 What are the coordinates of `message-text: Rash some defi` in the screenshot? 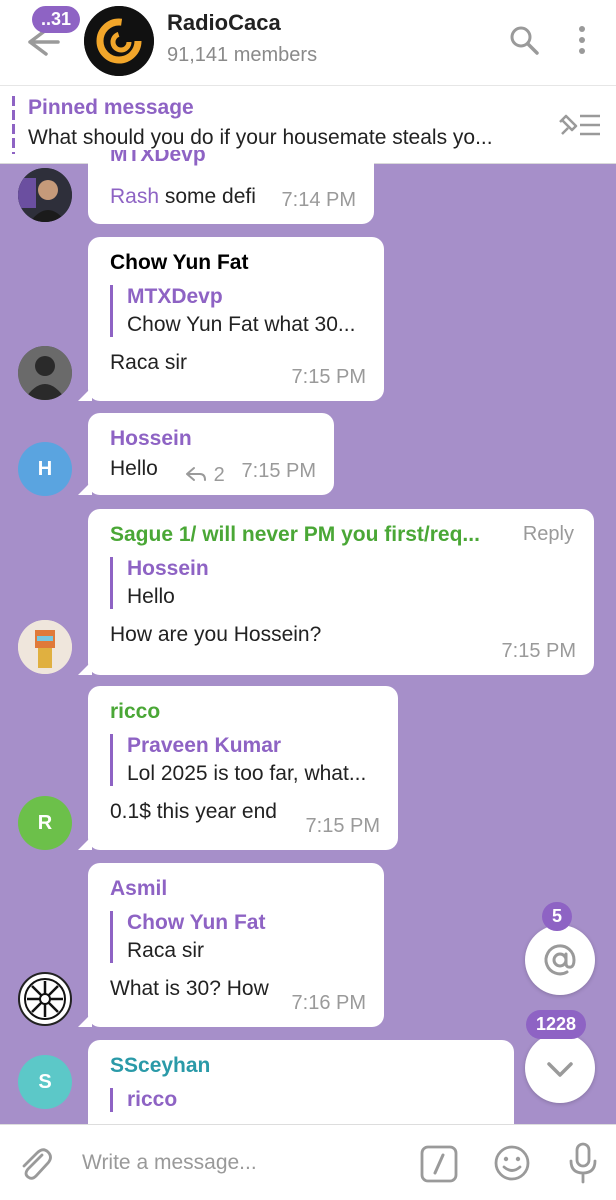 It's located at (183, 197).